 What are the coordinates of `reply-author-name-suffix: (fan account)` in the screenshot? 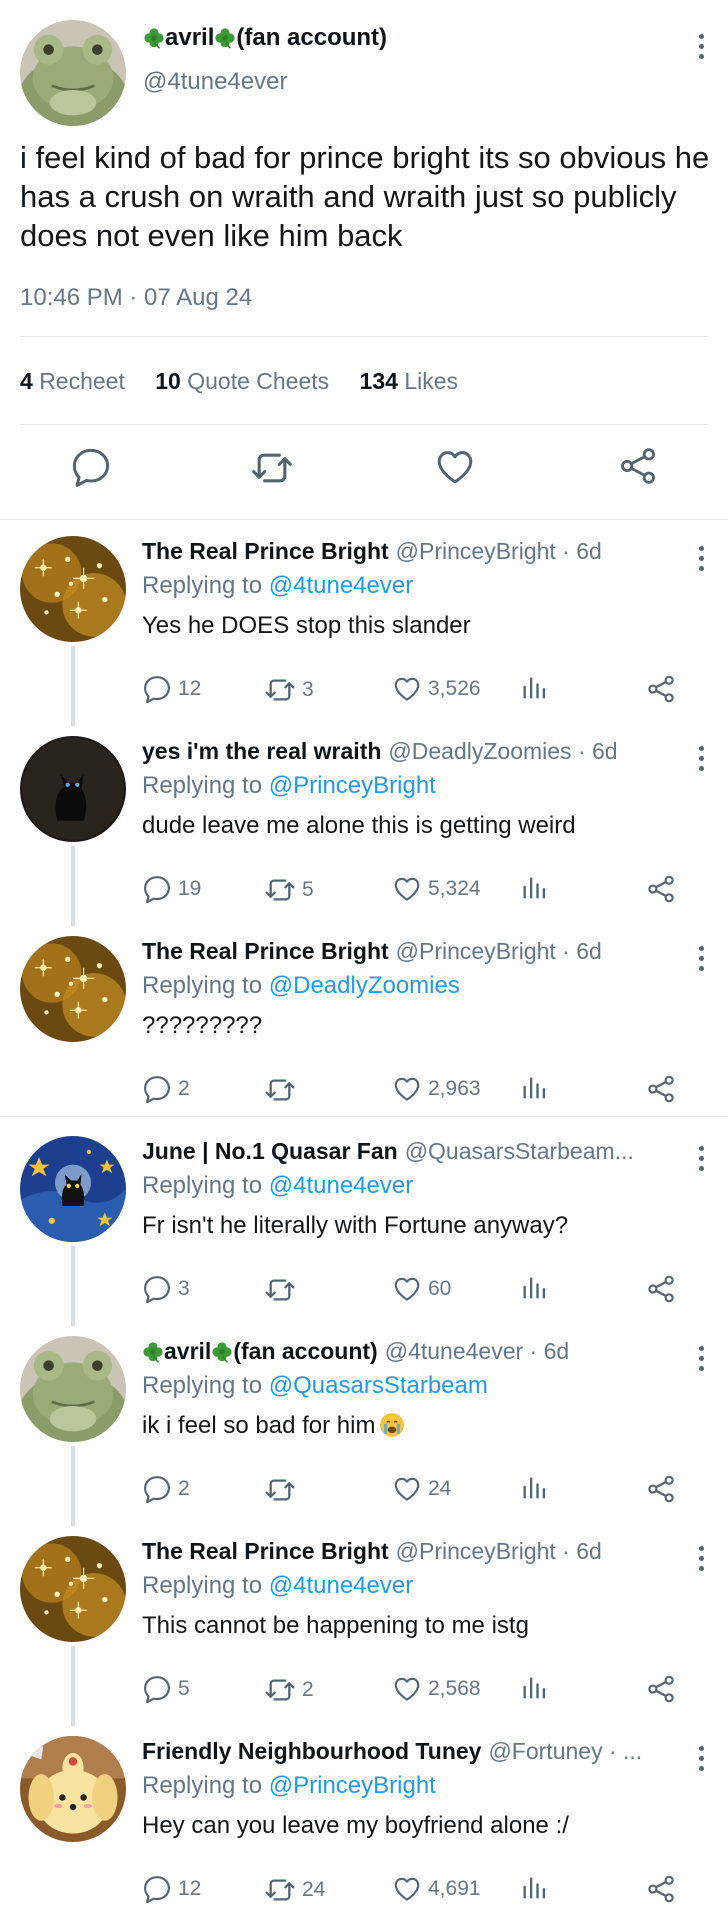 It's located at (305, 1351).